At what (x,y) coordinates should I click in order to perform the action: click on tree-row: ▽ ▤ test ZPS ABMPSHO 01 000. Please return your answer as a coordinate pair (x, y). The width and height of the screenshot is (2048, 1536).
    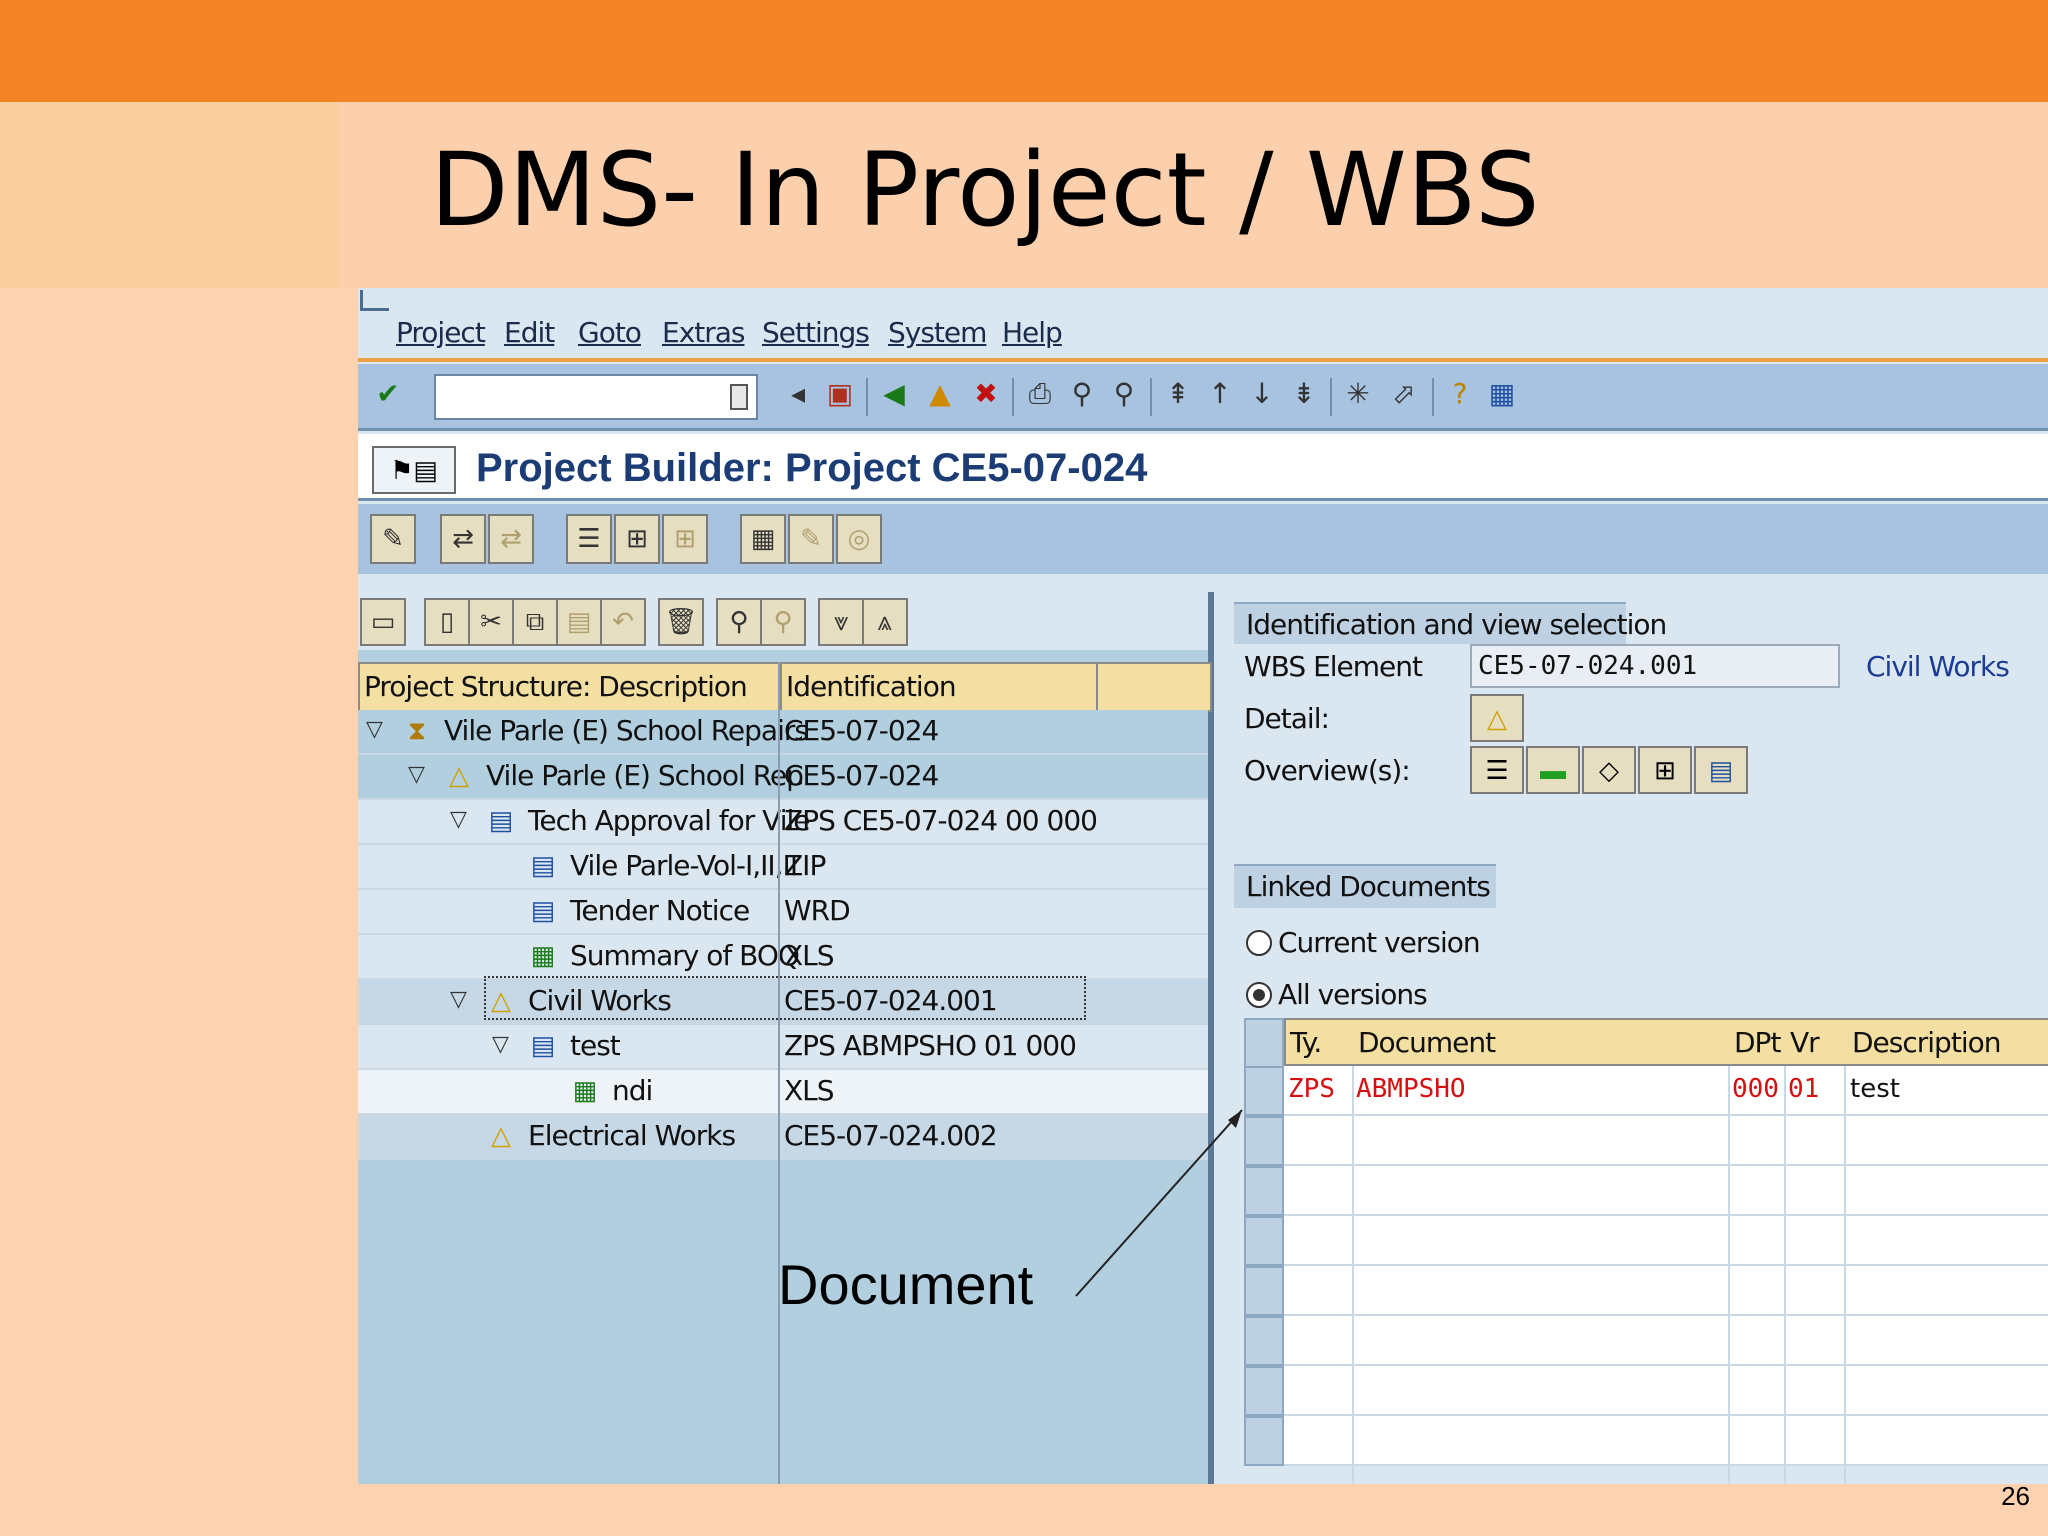
    Looking at the image, I should click on (783, 1047).